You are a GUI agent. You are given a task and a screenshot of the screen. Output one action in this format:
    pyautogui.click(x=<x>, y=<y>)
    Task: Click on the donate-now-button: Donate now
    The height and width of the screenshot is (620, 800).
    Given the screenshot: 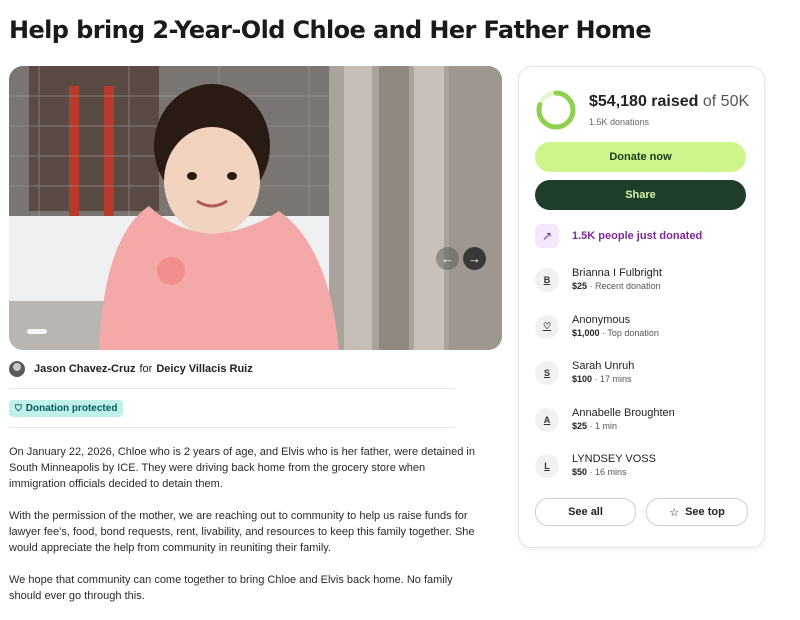 What is the action you would take?
    pyautogui.click(x=640, y=157)
    